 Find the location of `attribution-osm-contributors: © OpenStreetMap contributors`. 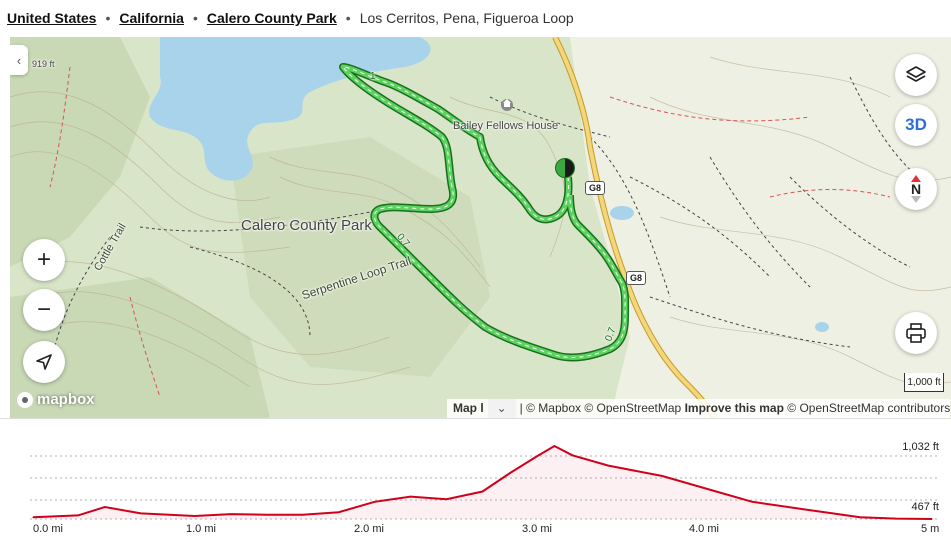

attribution-osm-contributors: © OpenStreetMap contributors is located at coordinates (868, 408).